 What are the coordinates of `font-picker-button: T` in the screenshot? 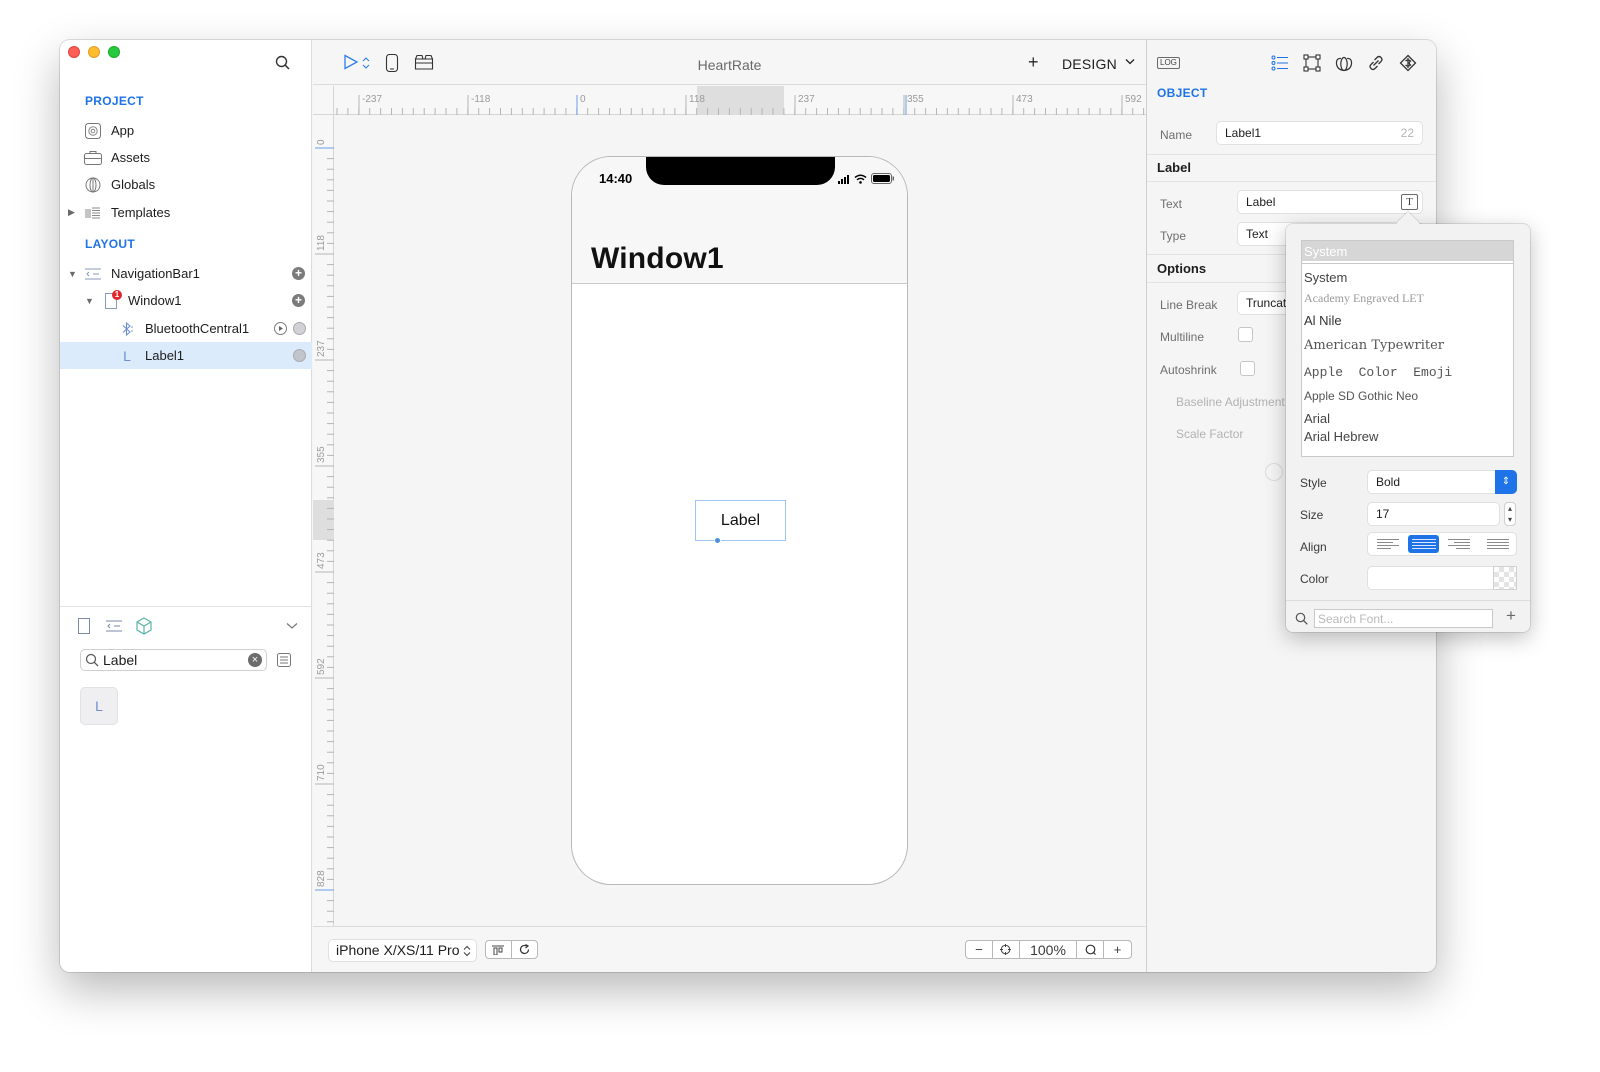 It's located at (1409, 202).